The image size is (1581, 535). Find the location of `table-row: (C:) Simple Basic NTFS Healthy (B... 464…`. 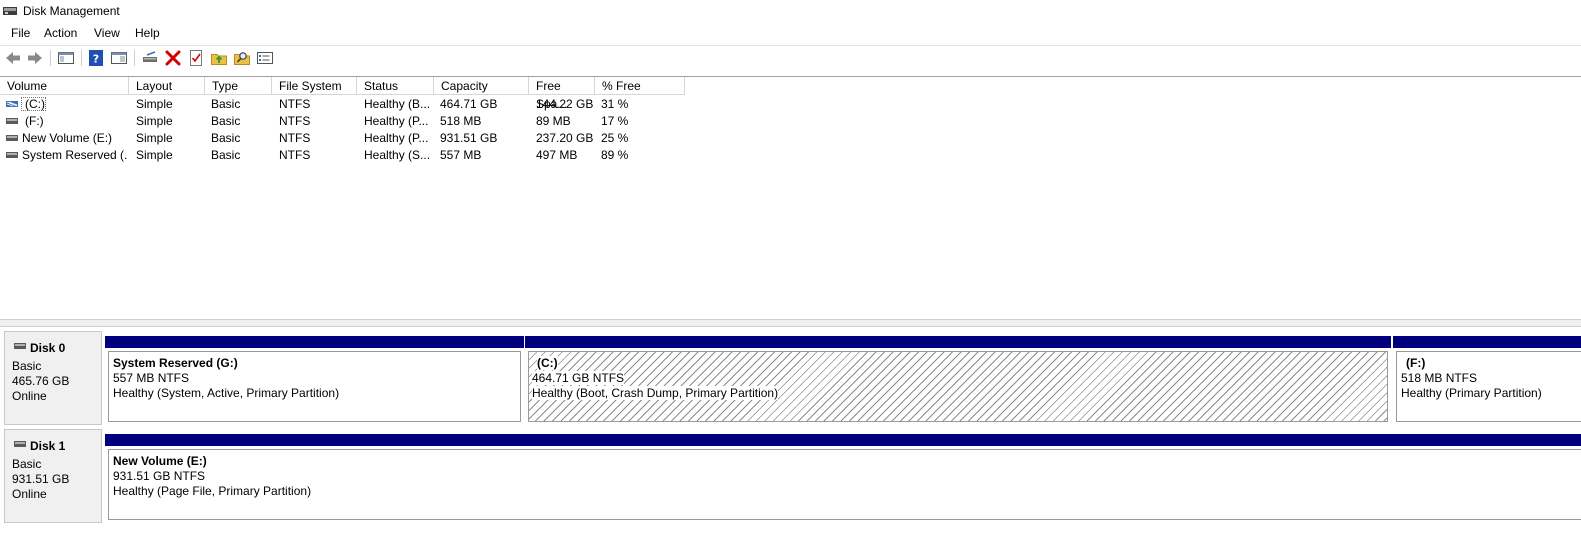

table-row: (C:) Simple Basic NTFS Healthy (B... 464… is located at coordinates (350, 104).